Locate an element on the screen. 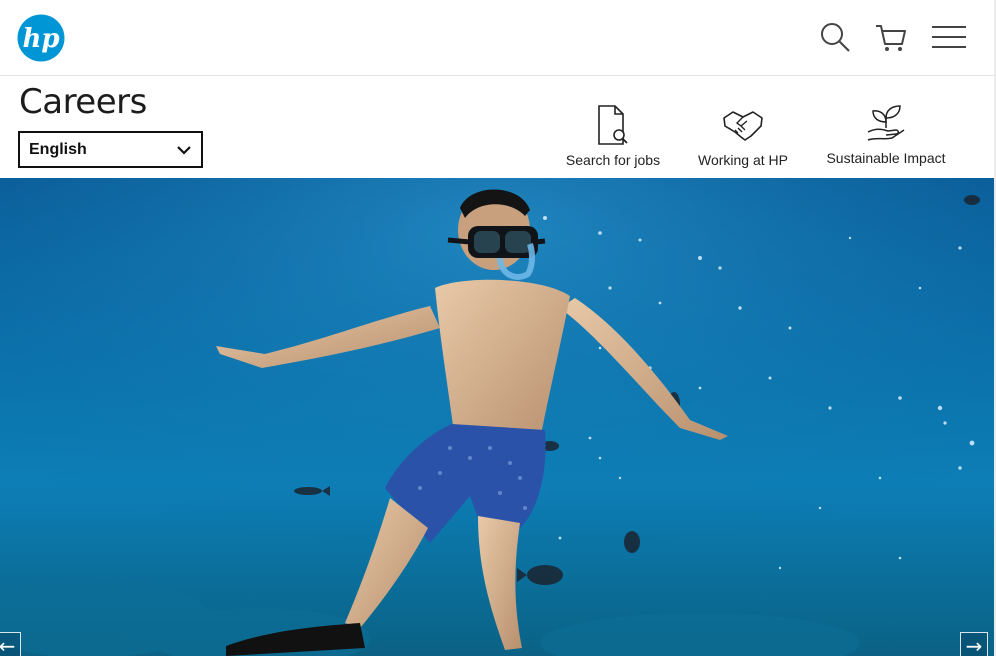 This screenshot has width=996, height=656. quick-link-label: Sustainable Impact is located at coordinates (886, 158).